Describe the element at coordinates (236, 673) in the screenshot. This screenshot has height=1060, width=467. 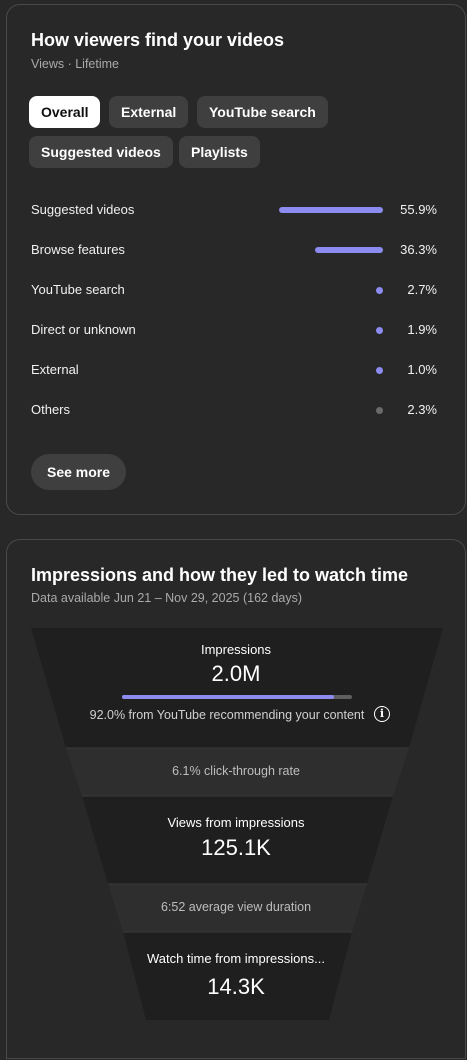
I see `impressions-value: 2.0M` at that location.